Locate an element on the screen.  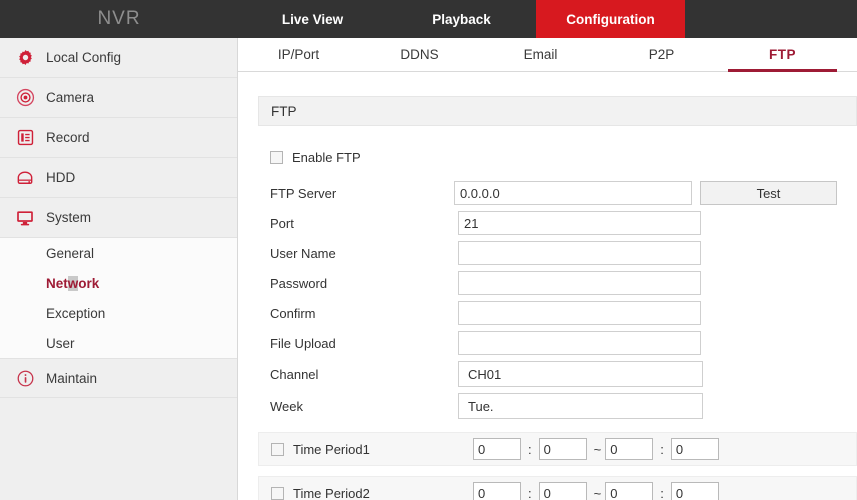
config-tabs: IP/Port DDNS Email P2P FTP is located at coordinates (547, 55).